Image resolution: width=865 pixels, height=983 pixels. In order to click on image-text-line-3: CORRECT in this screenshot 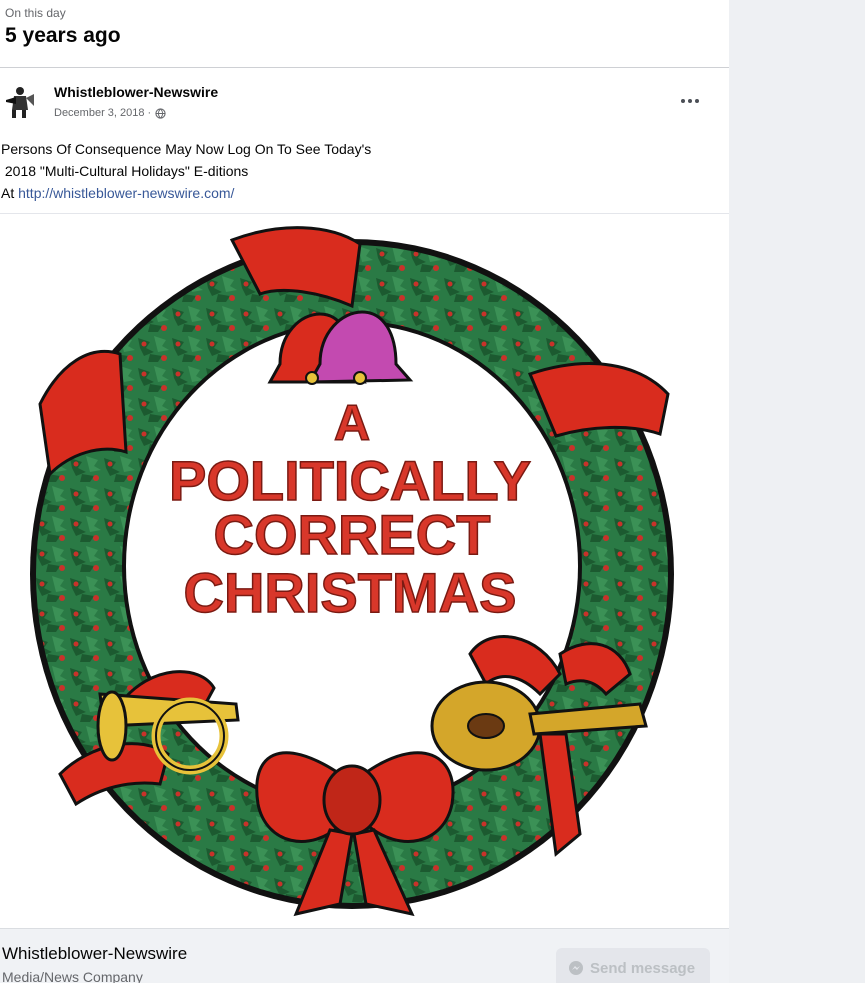, I will do `click(352, 534)`.